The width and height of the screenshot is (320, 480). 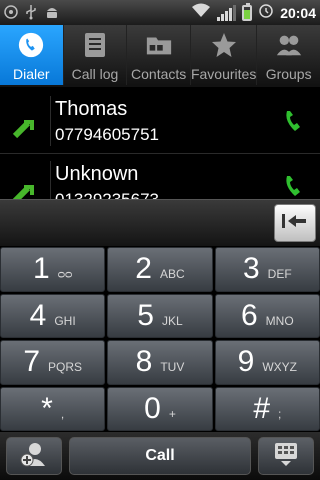 What do you see at coordinates (279, 367) in the screenshot?
I see `key-letters: WXYZ` at bounding box center [279, 367].